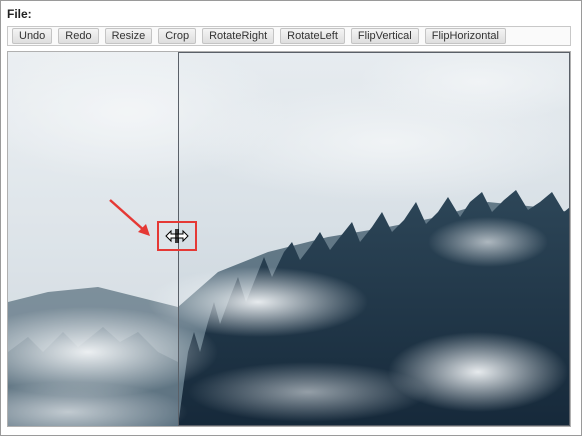 This screenshot has width=582, height=436. What do you see at coordinates (32, 36) in the screenshot?
I see `undo-button: Undo` at bounding box center [32, 36].